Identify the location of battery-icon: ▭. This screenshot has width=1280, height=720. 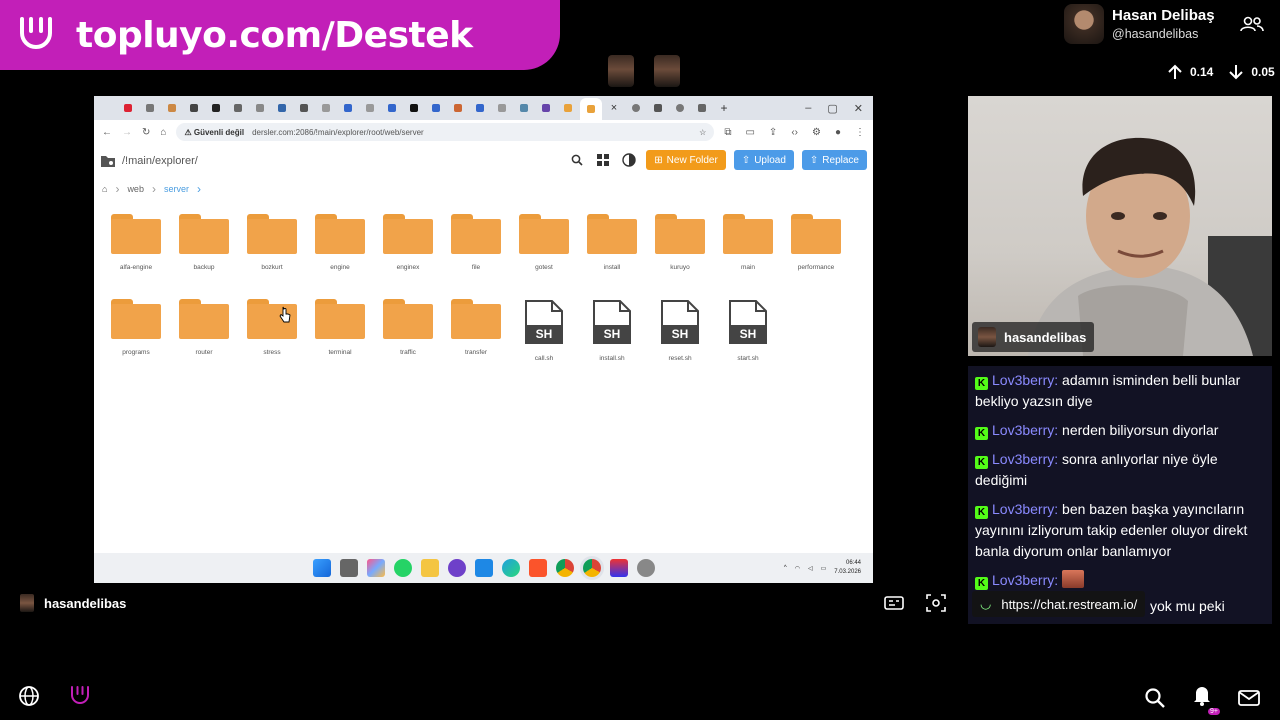
(824, 568).